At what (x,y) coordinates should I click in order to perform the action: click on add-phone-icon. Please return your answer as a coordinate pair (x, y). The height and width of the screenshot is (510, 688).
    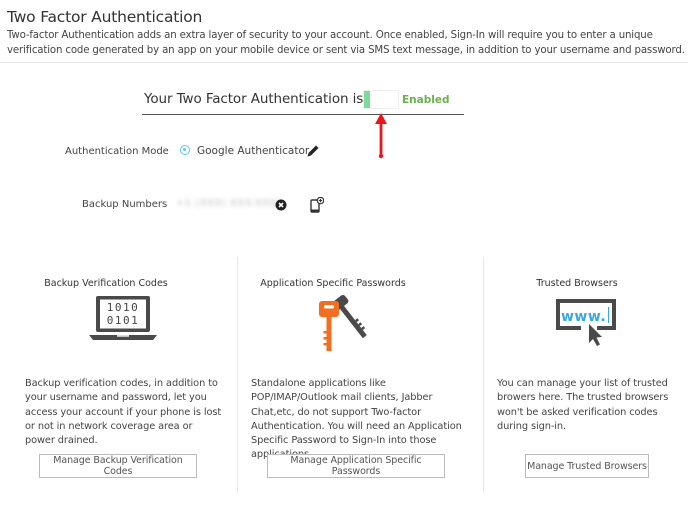
    Looking at the image, I should click on (317, 205).